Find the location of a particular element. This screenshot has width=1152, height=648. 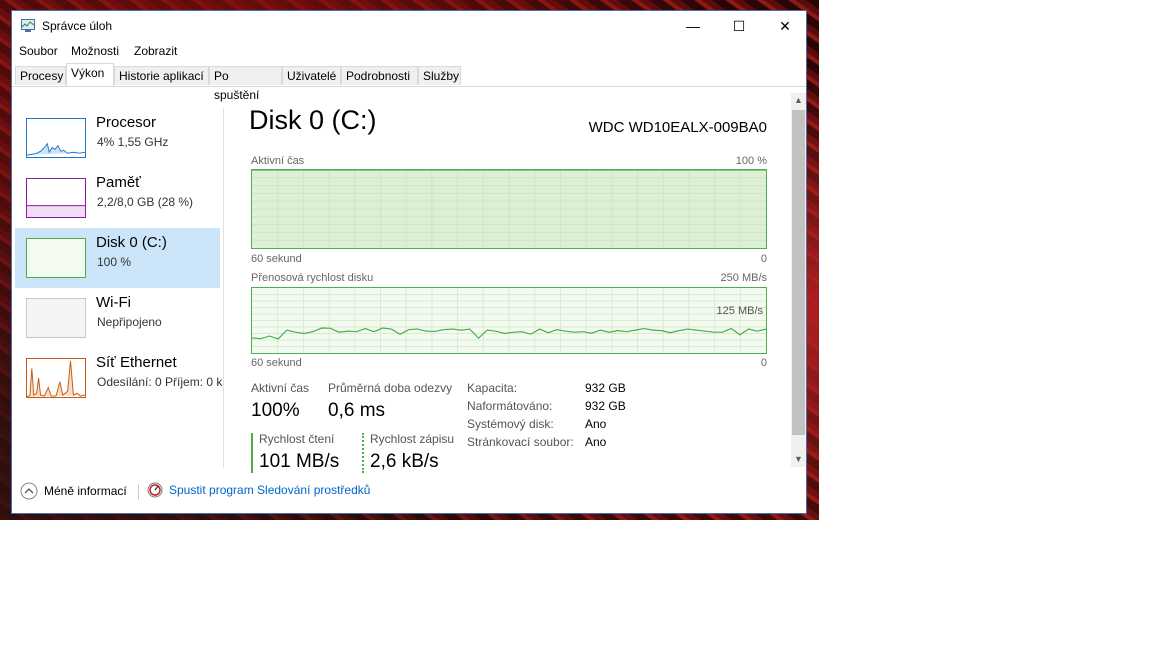

sidebar-divider is located at coordinates (223, 288).